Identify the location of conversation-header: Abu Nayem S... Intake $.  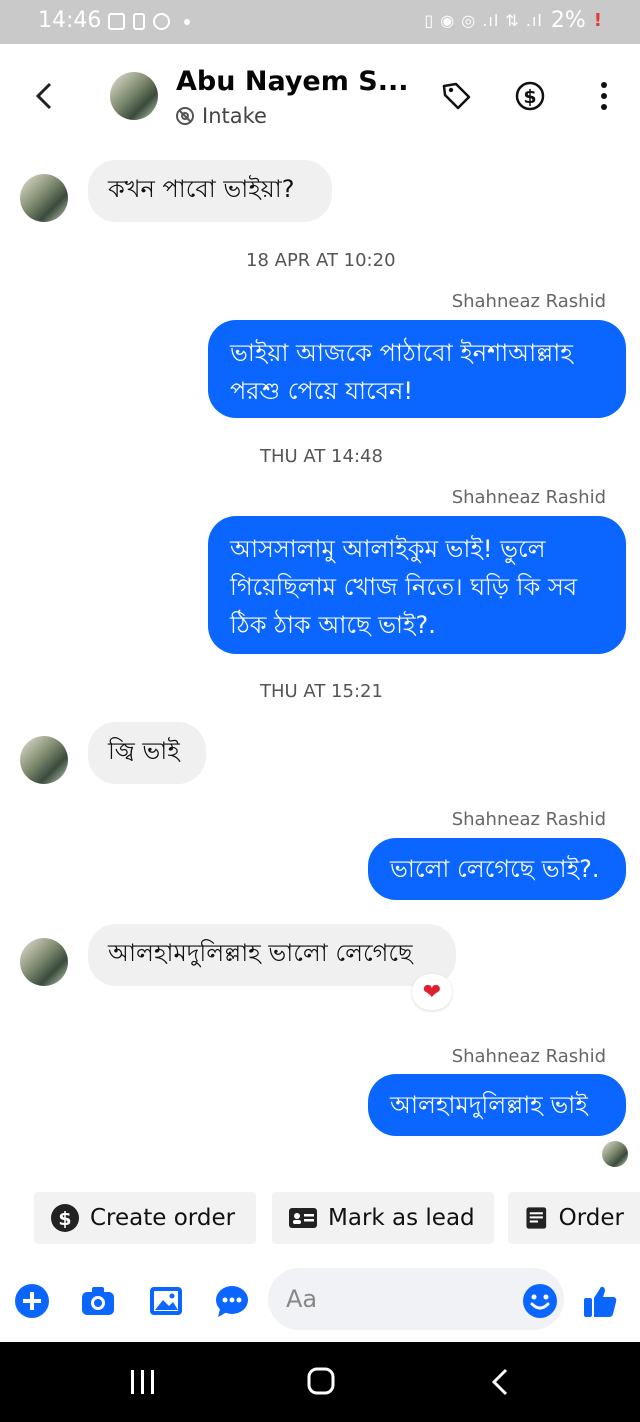
(320, 96).